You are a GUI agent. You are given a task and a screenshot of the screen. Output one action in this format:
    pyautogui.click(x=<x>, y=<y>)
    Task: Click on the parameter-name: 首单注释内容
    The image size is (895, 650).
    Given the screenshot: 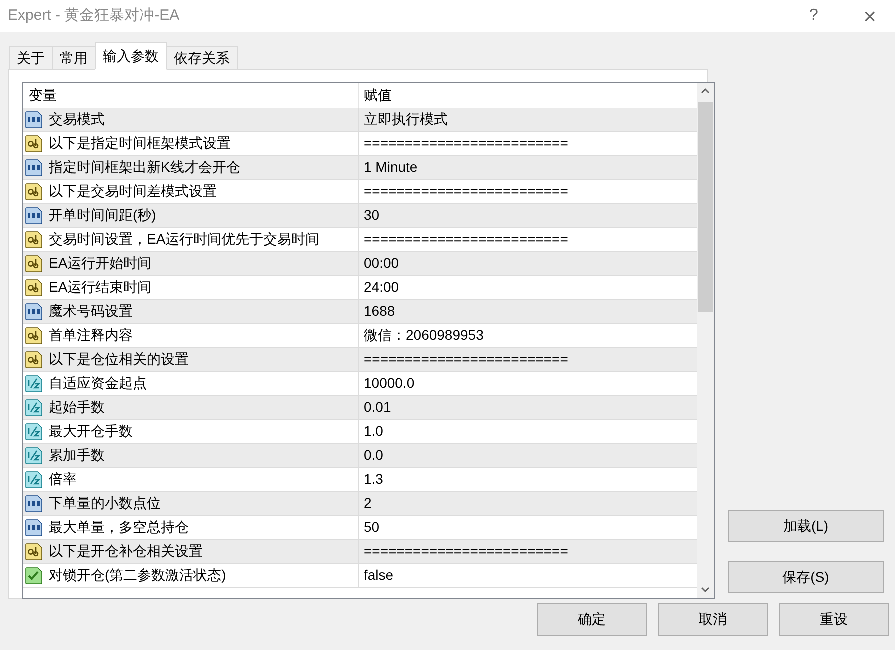 What is the action you would take?
    pyautogui.click(x=91, y=335)
    